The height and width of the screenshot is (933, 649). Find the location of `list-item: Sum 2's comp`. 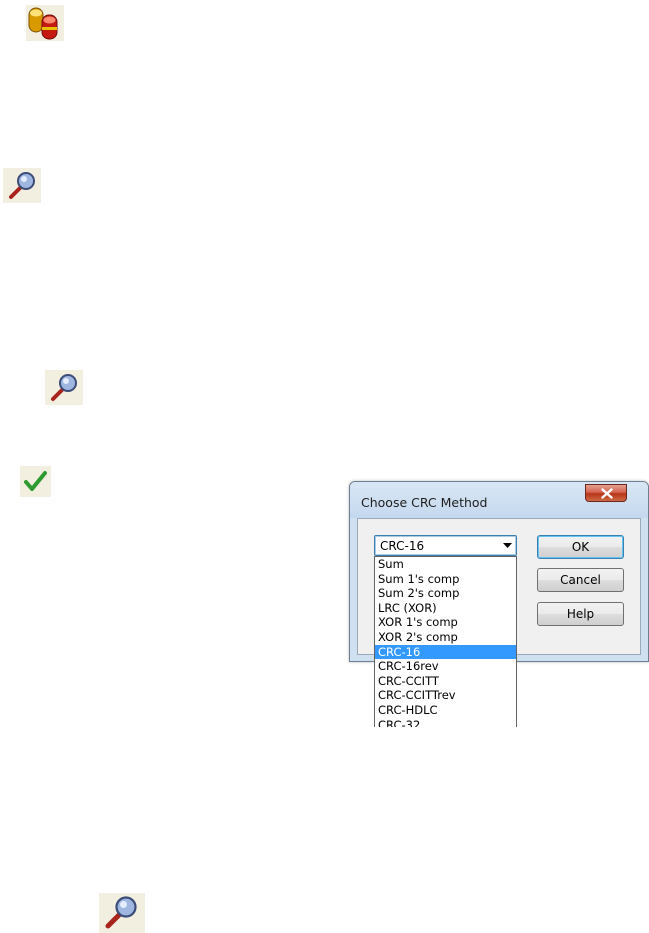

list-item: Sum 2's comp is located at coordinates (445, 593).